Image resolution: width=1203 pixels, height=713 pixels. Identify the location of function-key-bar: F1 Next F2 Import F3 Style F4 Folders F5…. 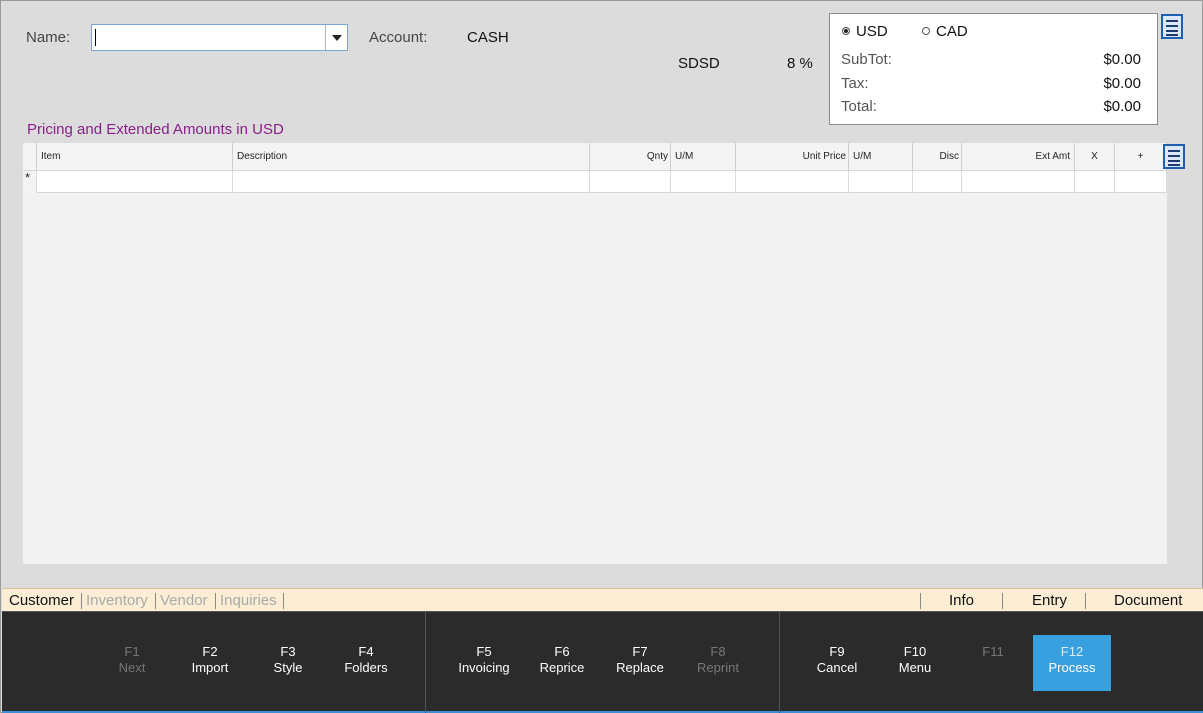
(602, 662).